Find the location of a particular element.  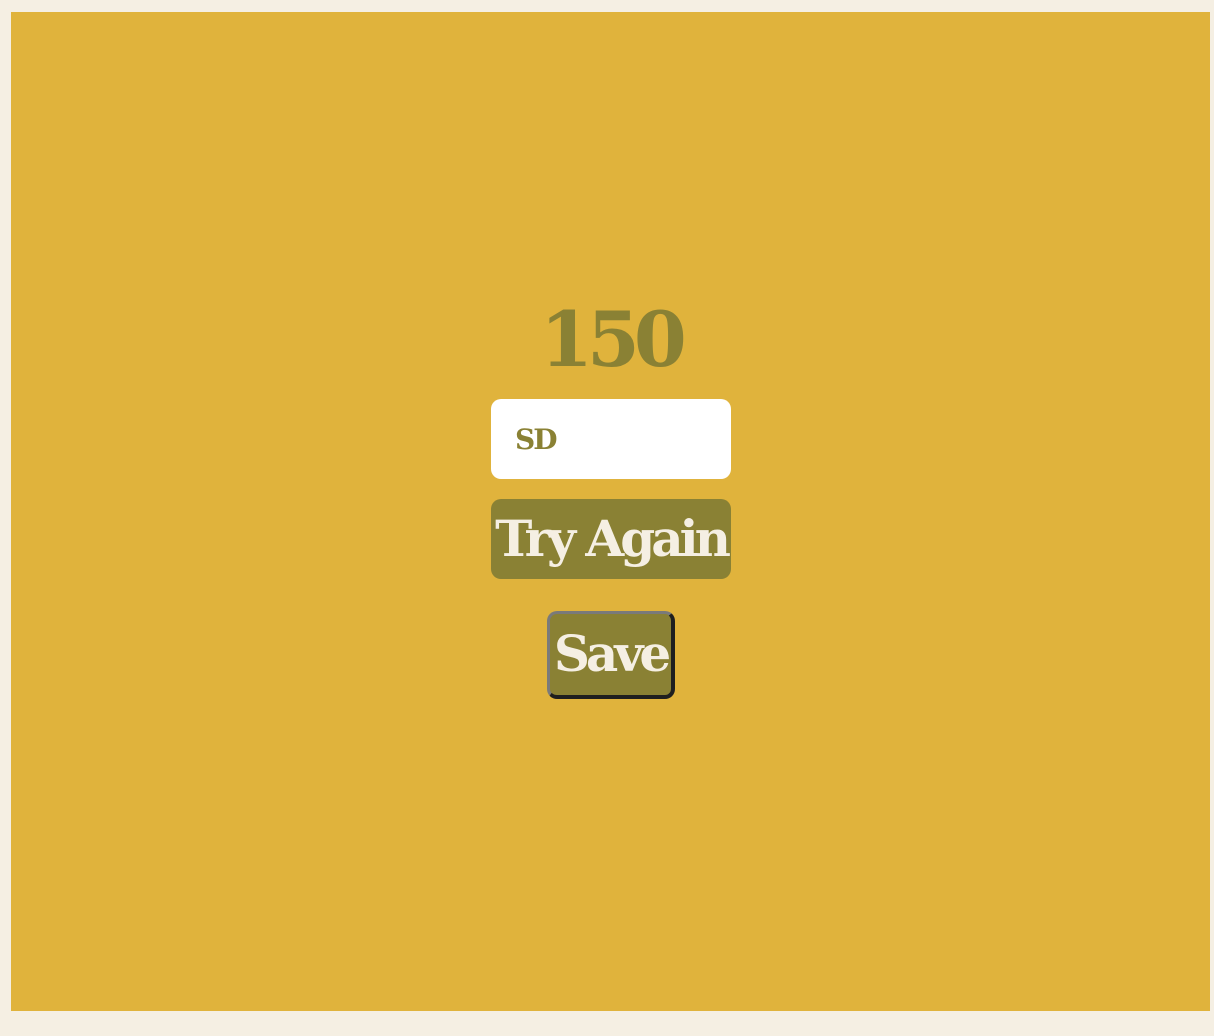

save-button: Save is located at coordinates (611, 655).